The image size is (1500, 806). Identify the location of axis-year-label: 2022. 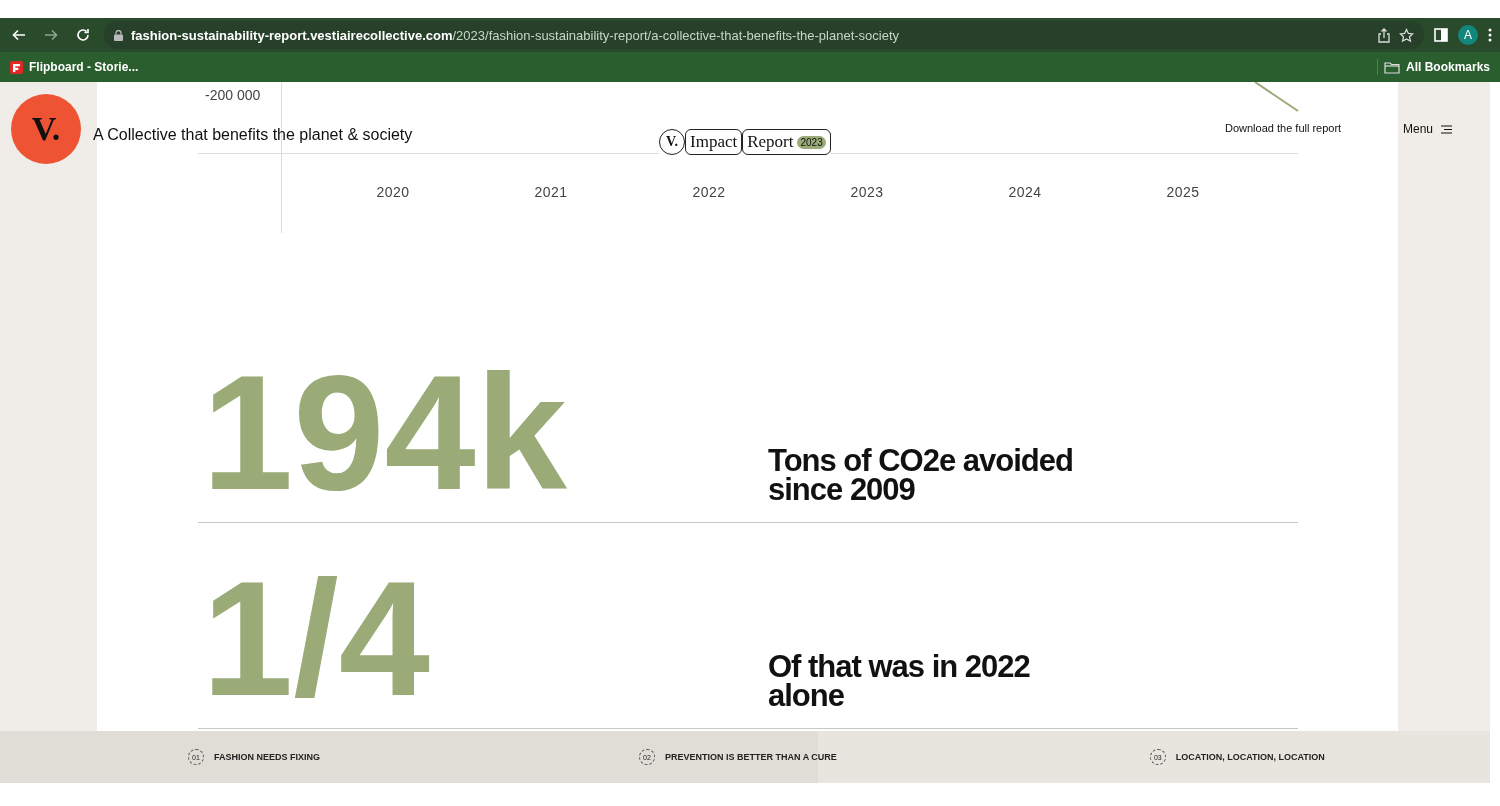
(709, 192).